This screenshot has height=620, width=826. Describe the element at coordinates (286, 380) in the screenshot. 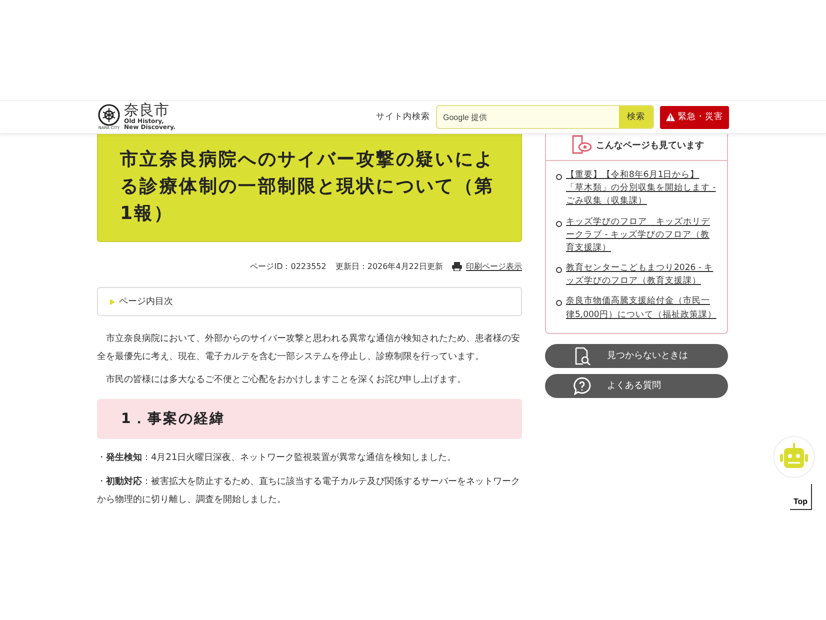

I see `body-paragraph: 市民の皆様には多大なるご不便とご心配をおかけしますことを深くお詫び申し上げます。` at that location.